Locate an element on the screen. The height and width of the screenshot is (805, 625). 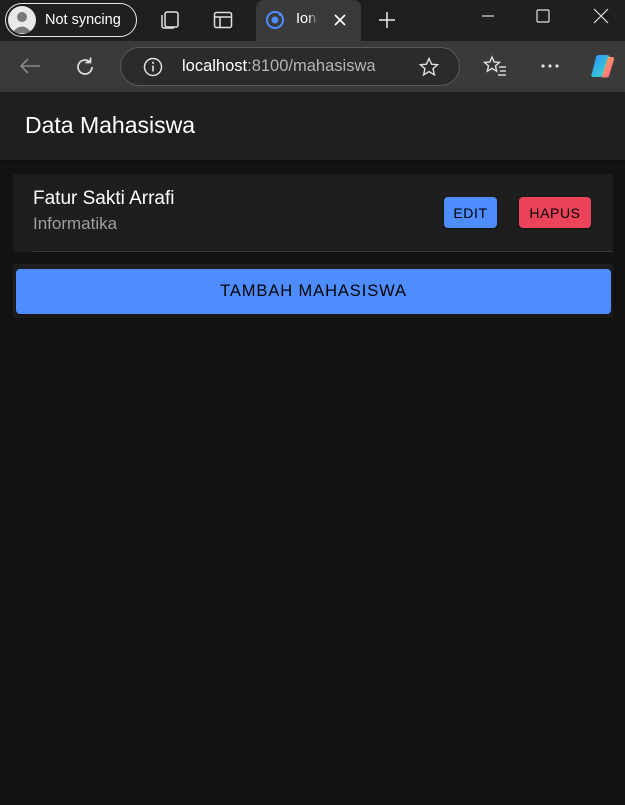
delete-button: HAPUS is located at coordinates (555, 212).